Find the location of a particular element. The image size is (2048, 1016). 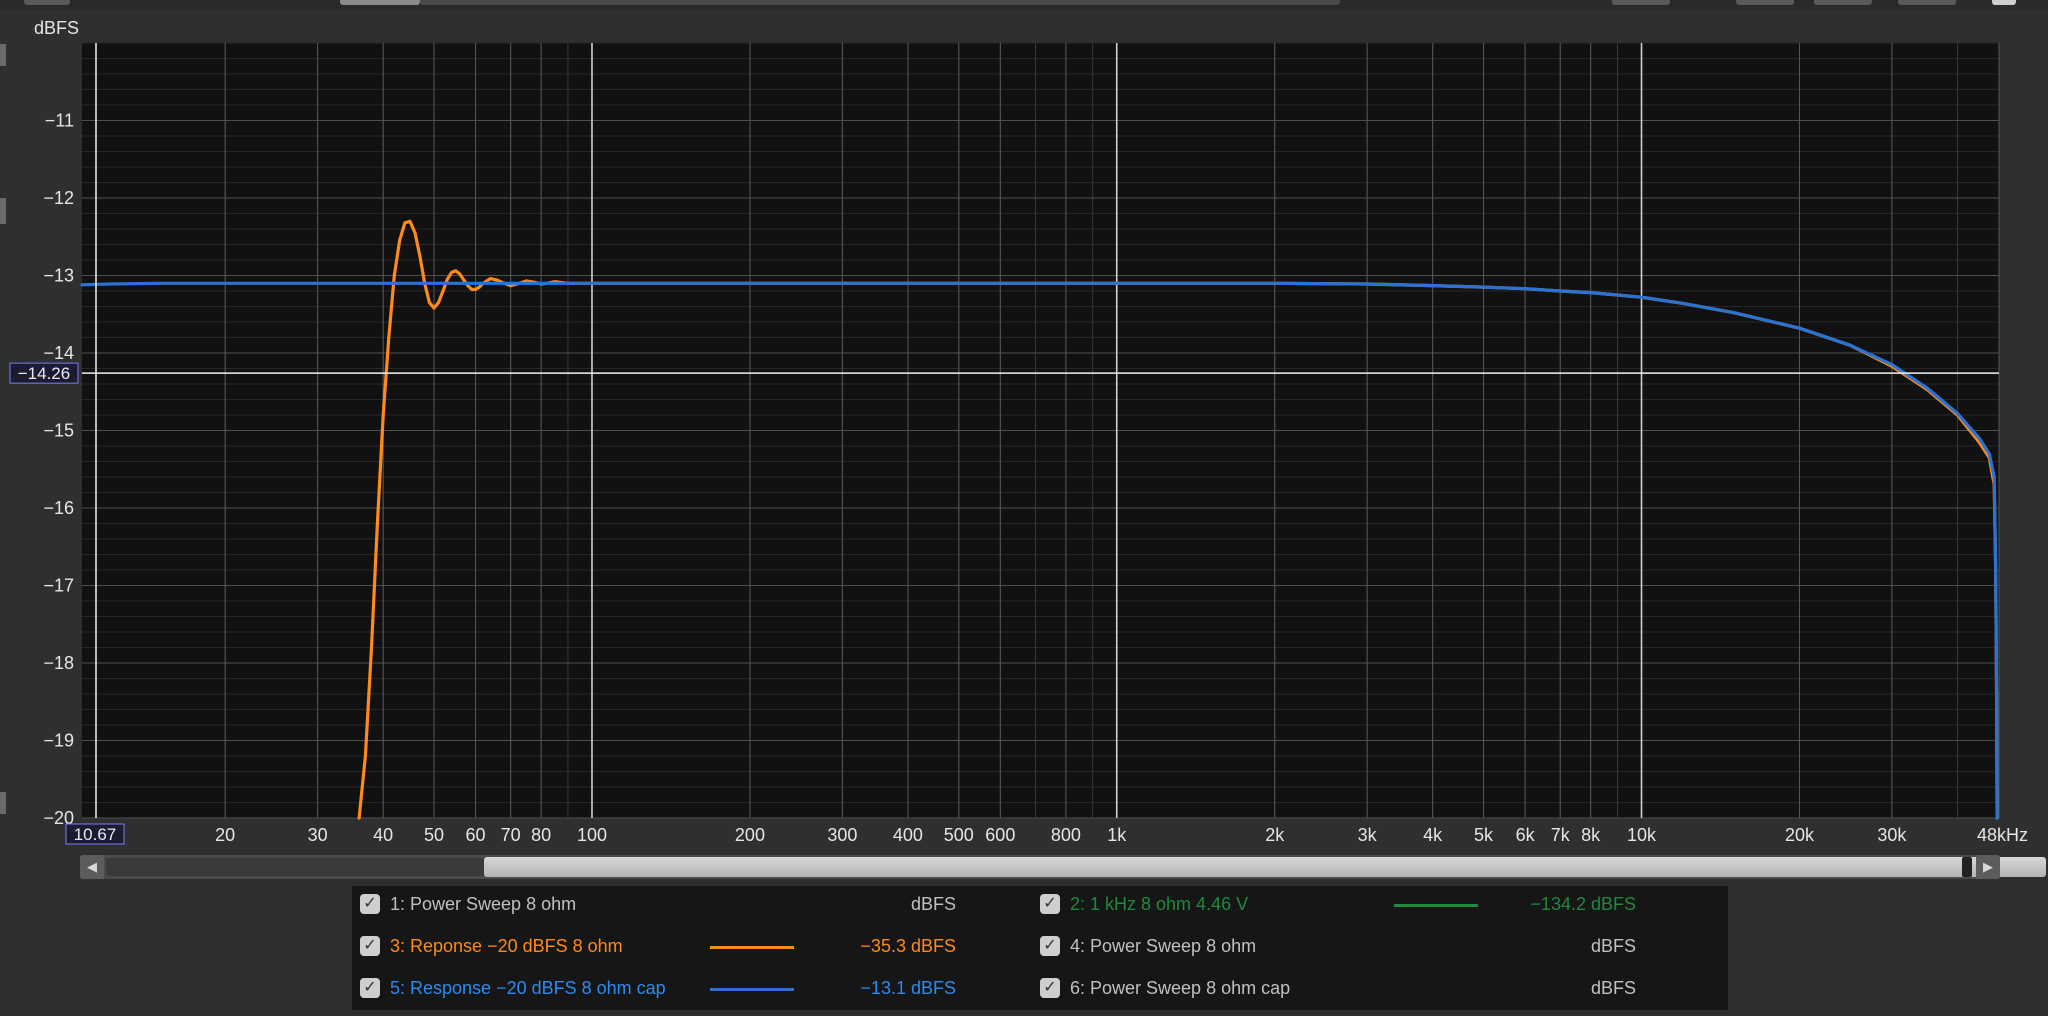

y-tick-label: −15 is located at coordinates (58, 431).